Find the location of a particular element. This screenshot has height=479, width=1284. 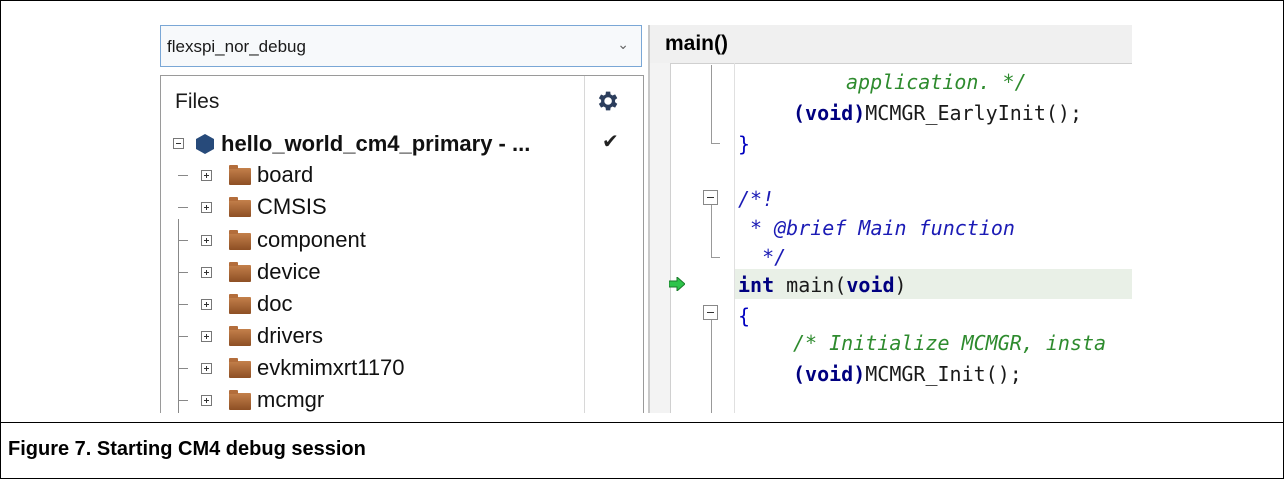

code-keyword: int is located at coordinates (756, 285).